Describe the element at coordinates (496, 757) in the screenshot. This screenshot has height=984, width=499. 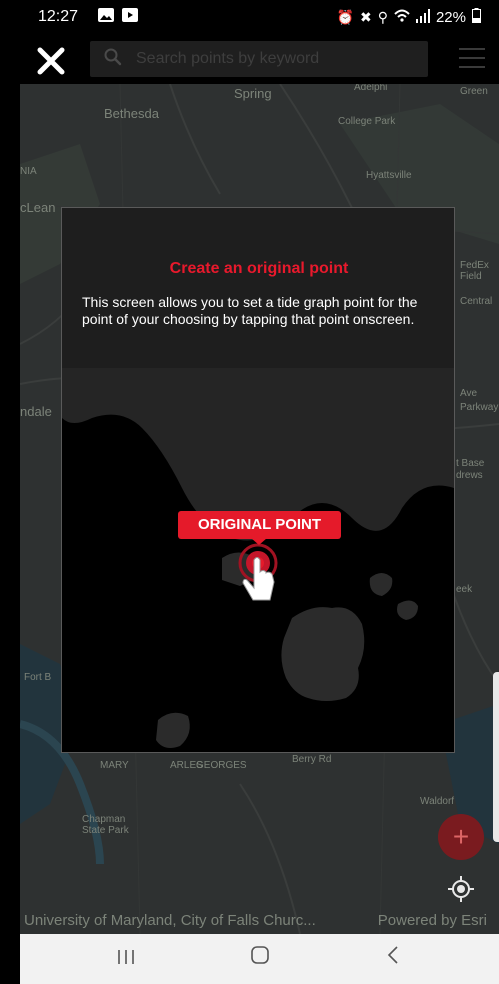
I see `side-panel-handle` at that location.